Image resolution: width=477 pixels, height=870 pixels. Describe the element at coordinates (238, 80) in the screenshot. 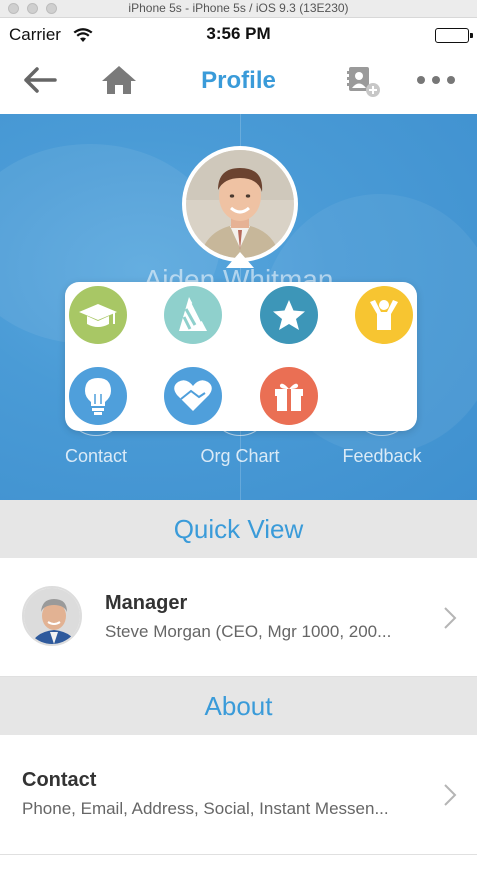

I see `page-title: Profile` at that location.